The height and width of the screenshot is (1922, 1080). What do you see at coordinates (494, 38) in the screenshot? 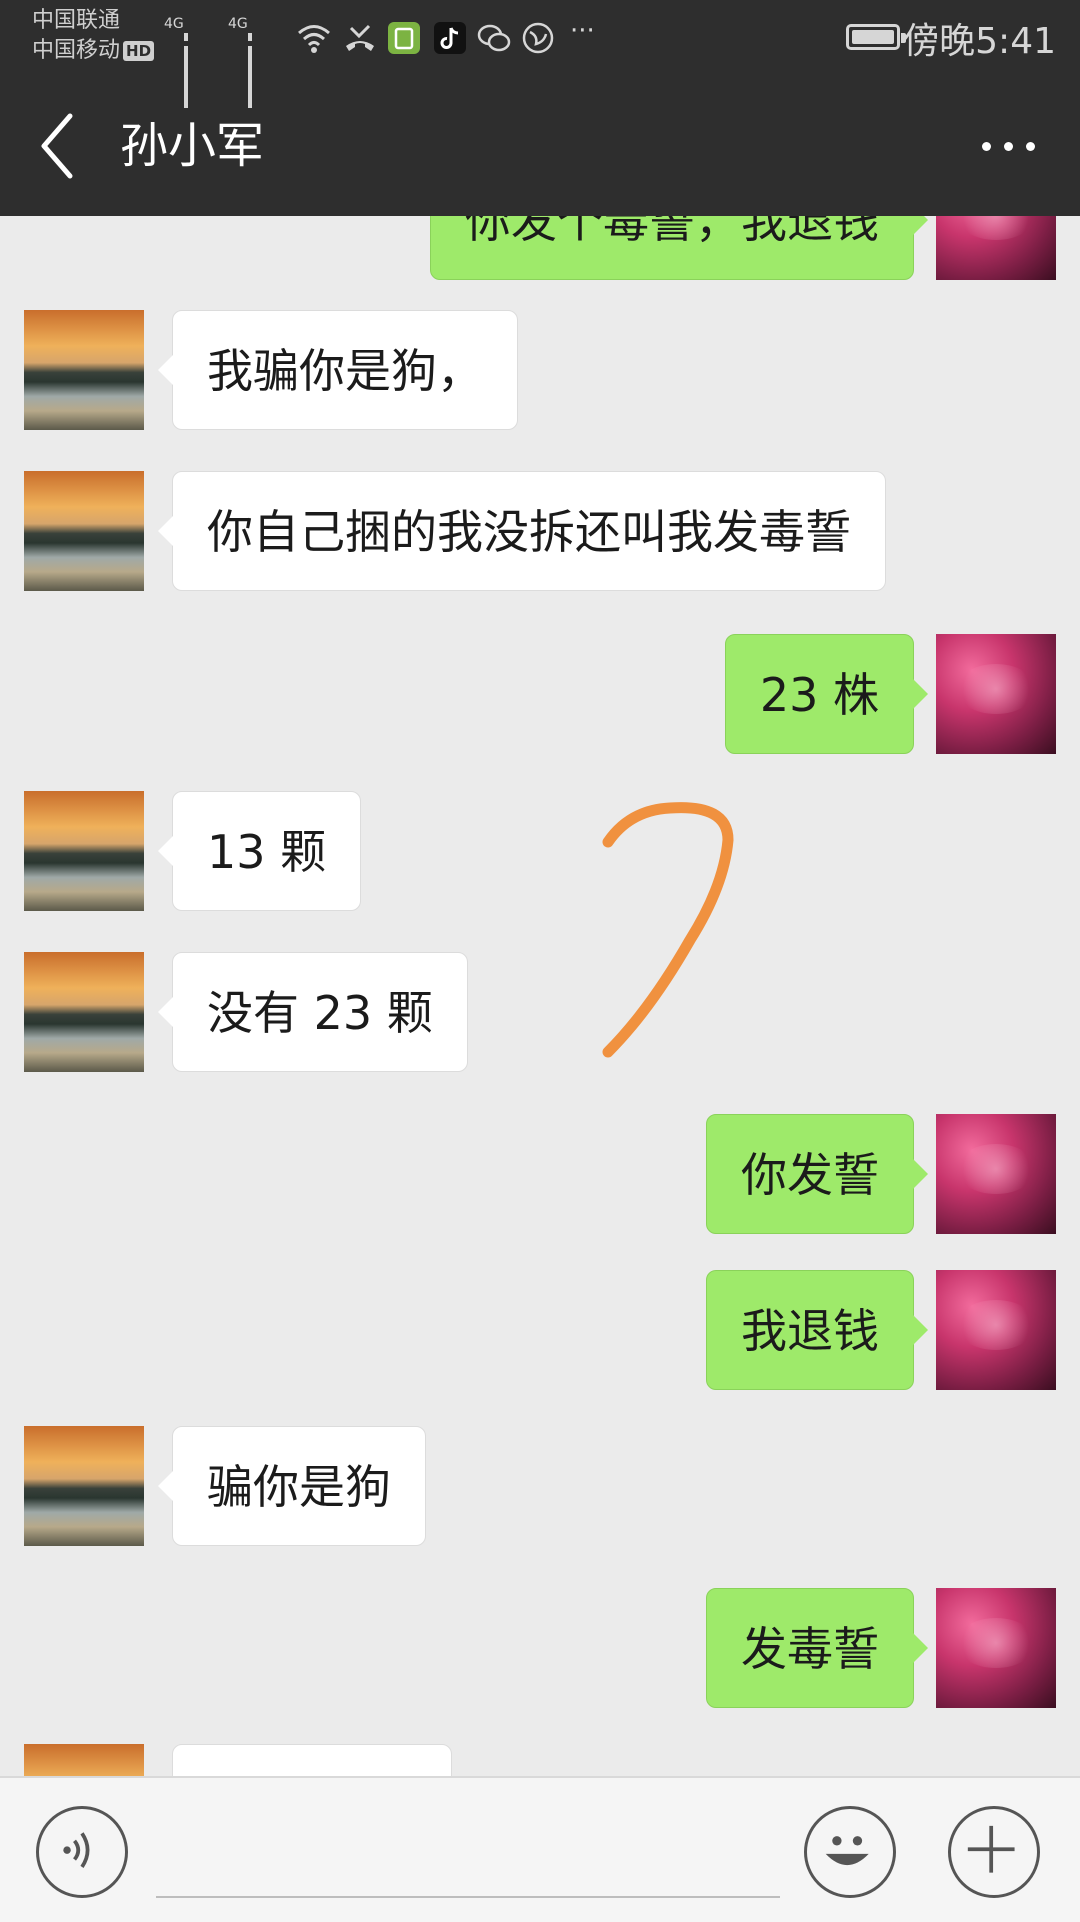
I see `wechat-icon` at bounding box center [494, 38].